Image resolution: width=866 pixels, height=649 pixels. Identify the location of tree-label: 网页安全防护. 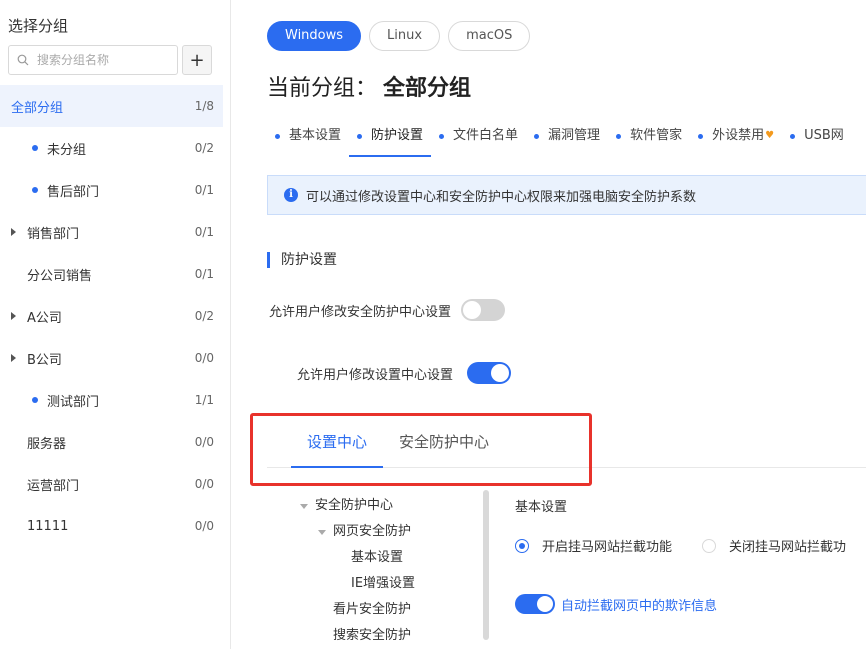
(372, 531).